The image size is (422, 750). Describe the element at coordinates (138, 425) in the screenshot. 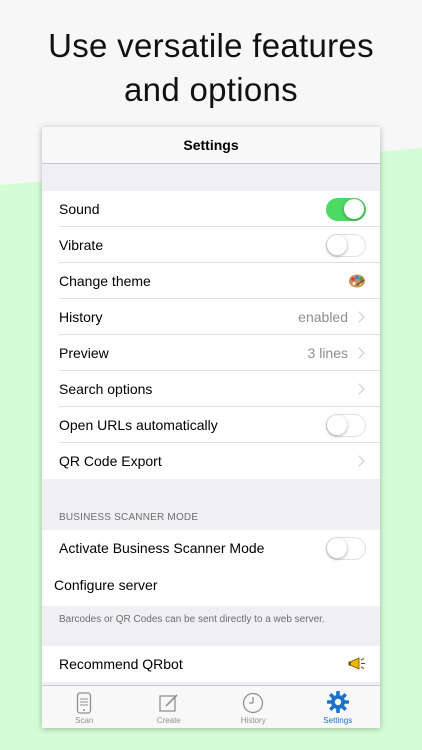

I see `setting-label: Open URLs automatically` at that location.